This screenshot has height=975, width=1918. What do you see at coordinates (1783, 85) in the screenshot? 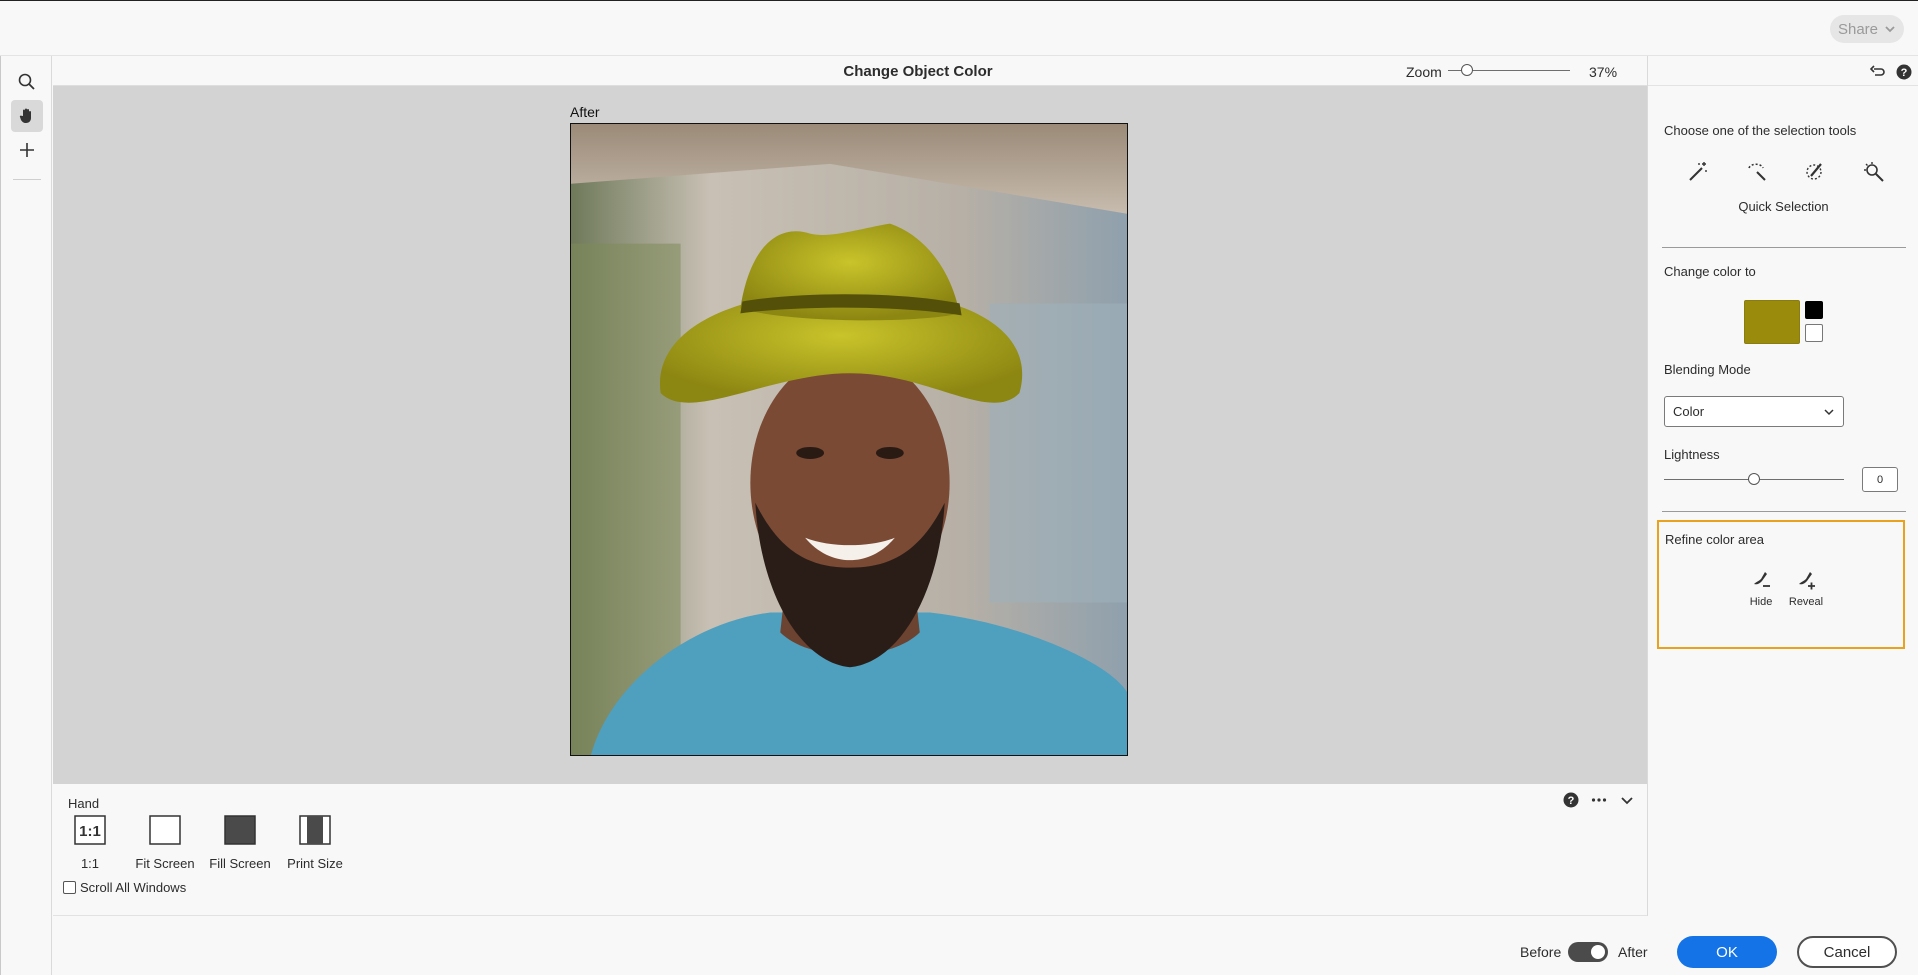
I see `panel-divider` at bounding box center [1783, 85].